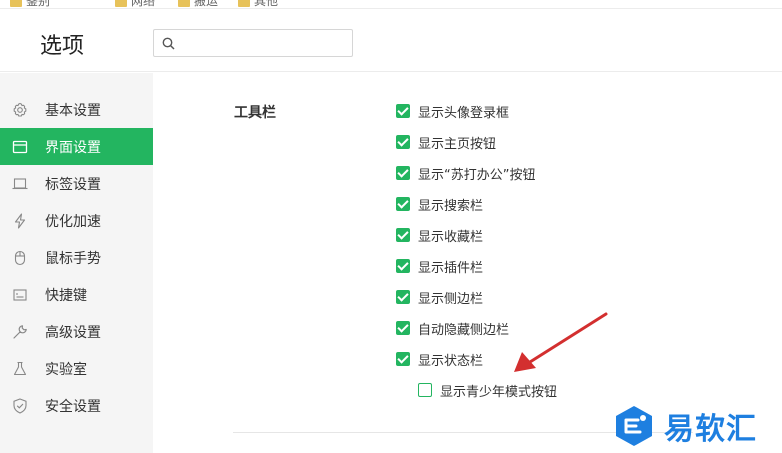 The image size is (782, 453). Describe the element at coordinates (425, 390) in the screenshot. I see `checkbox-unchecked` at that location.